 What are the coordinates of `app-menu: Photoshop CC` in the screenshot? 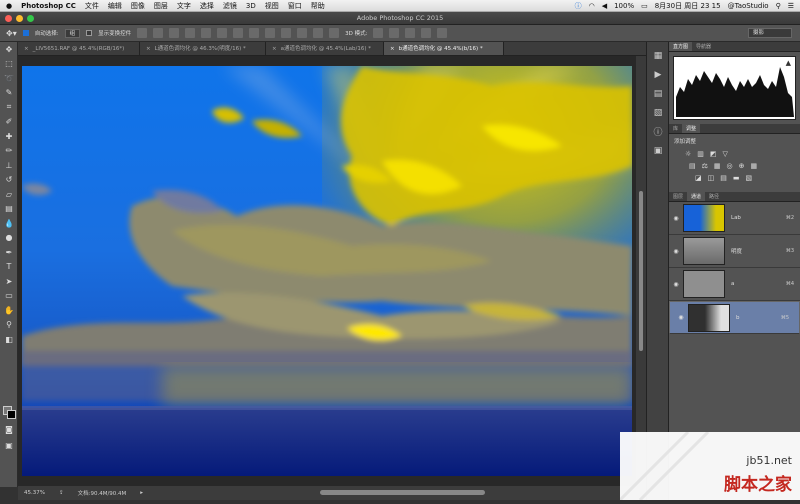 It's located at (48, 6).